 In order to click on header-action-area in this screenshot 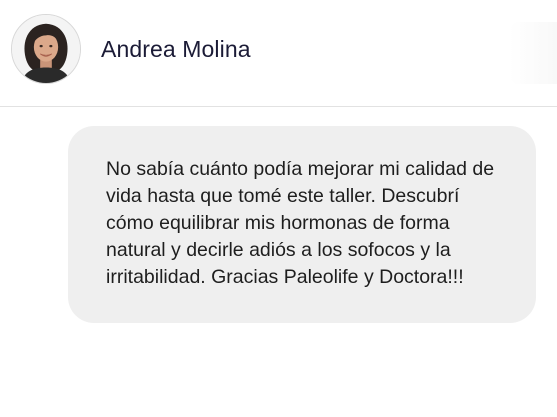, I will do `click(533, 53)`.